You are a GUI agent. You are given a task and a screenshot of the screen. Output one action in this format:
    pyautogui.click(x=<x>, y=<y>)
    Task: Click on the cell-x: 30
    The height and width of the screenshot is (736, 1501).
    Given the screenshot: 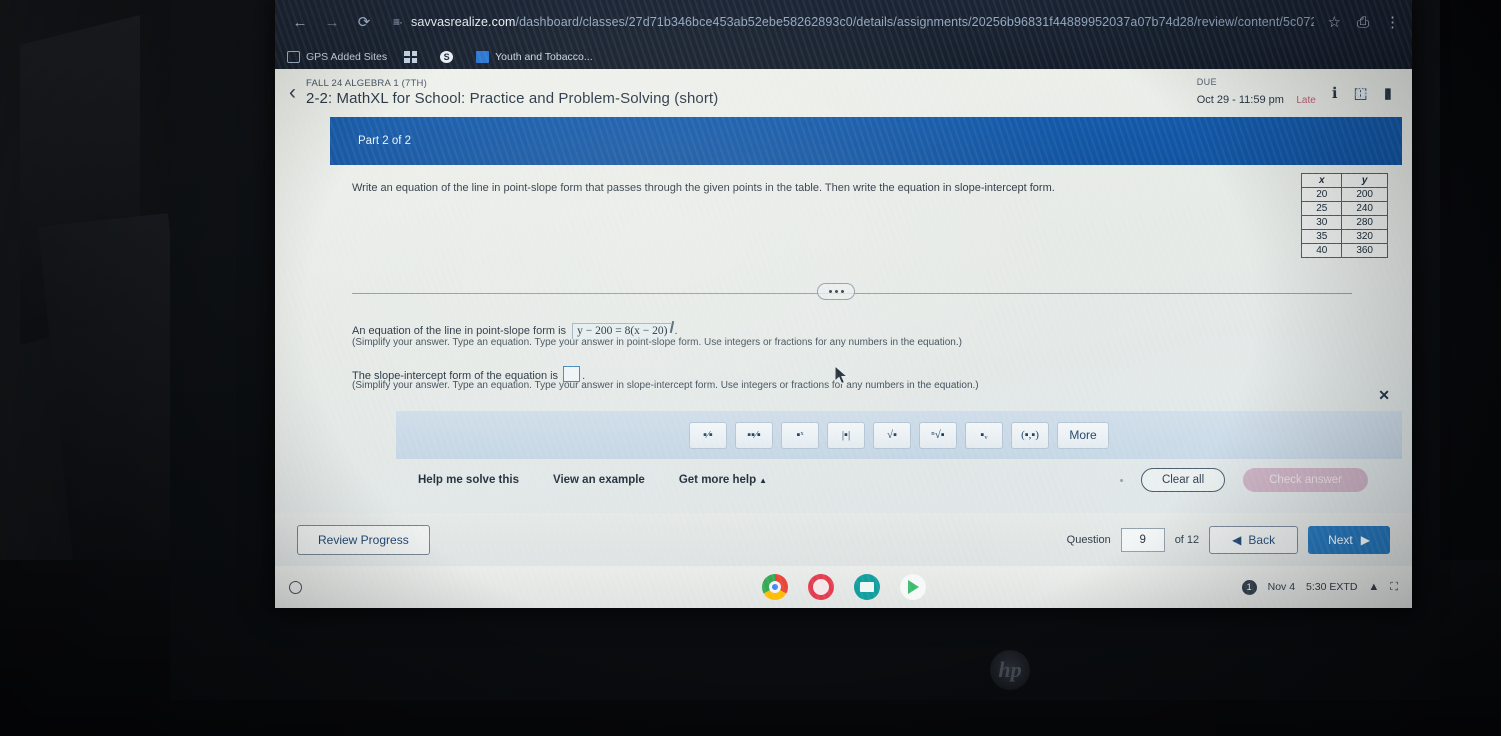 What is the action you would take?
    pyautogui.click(x=1322, y=222)
    